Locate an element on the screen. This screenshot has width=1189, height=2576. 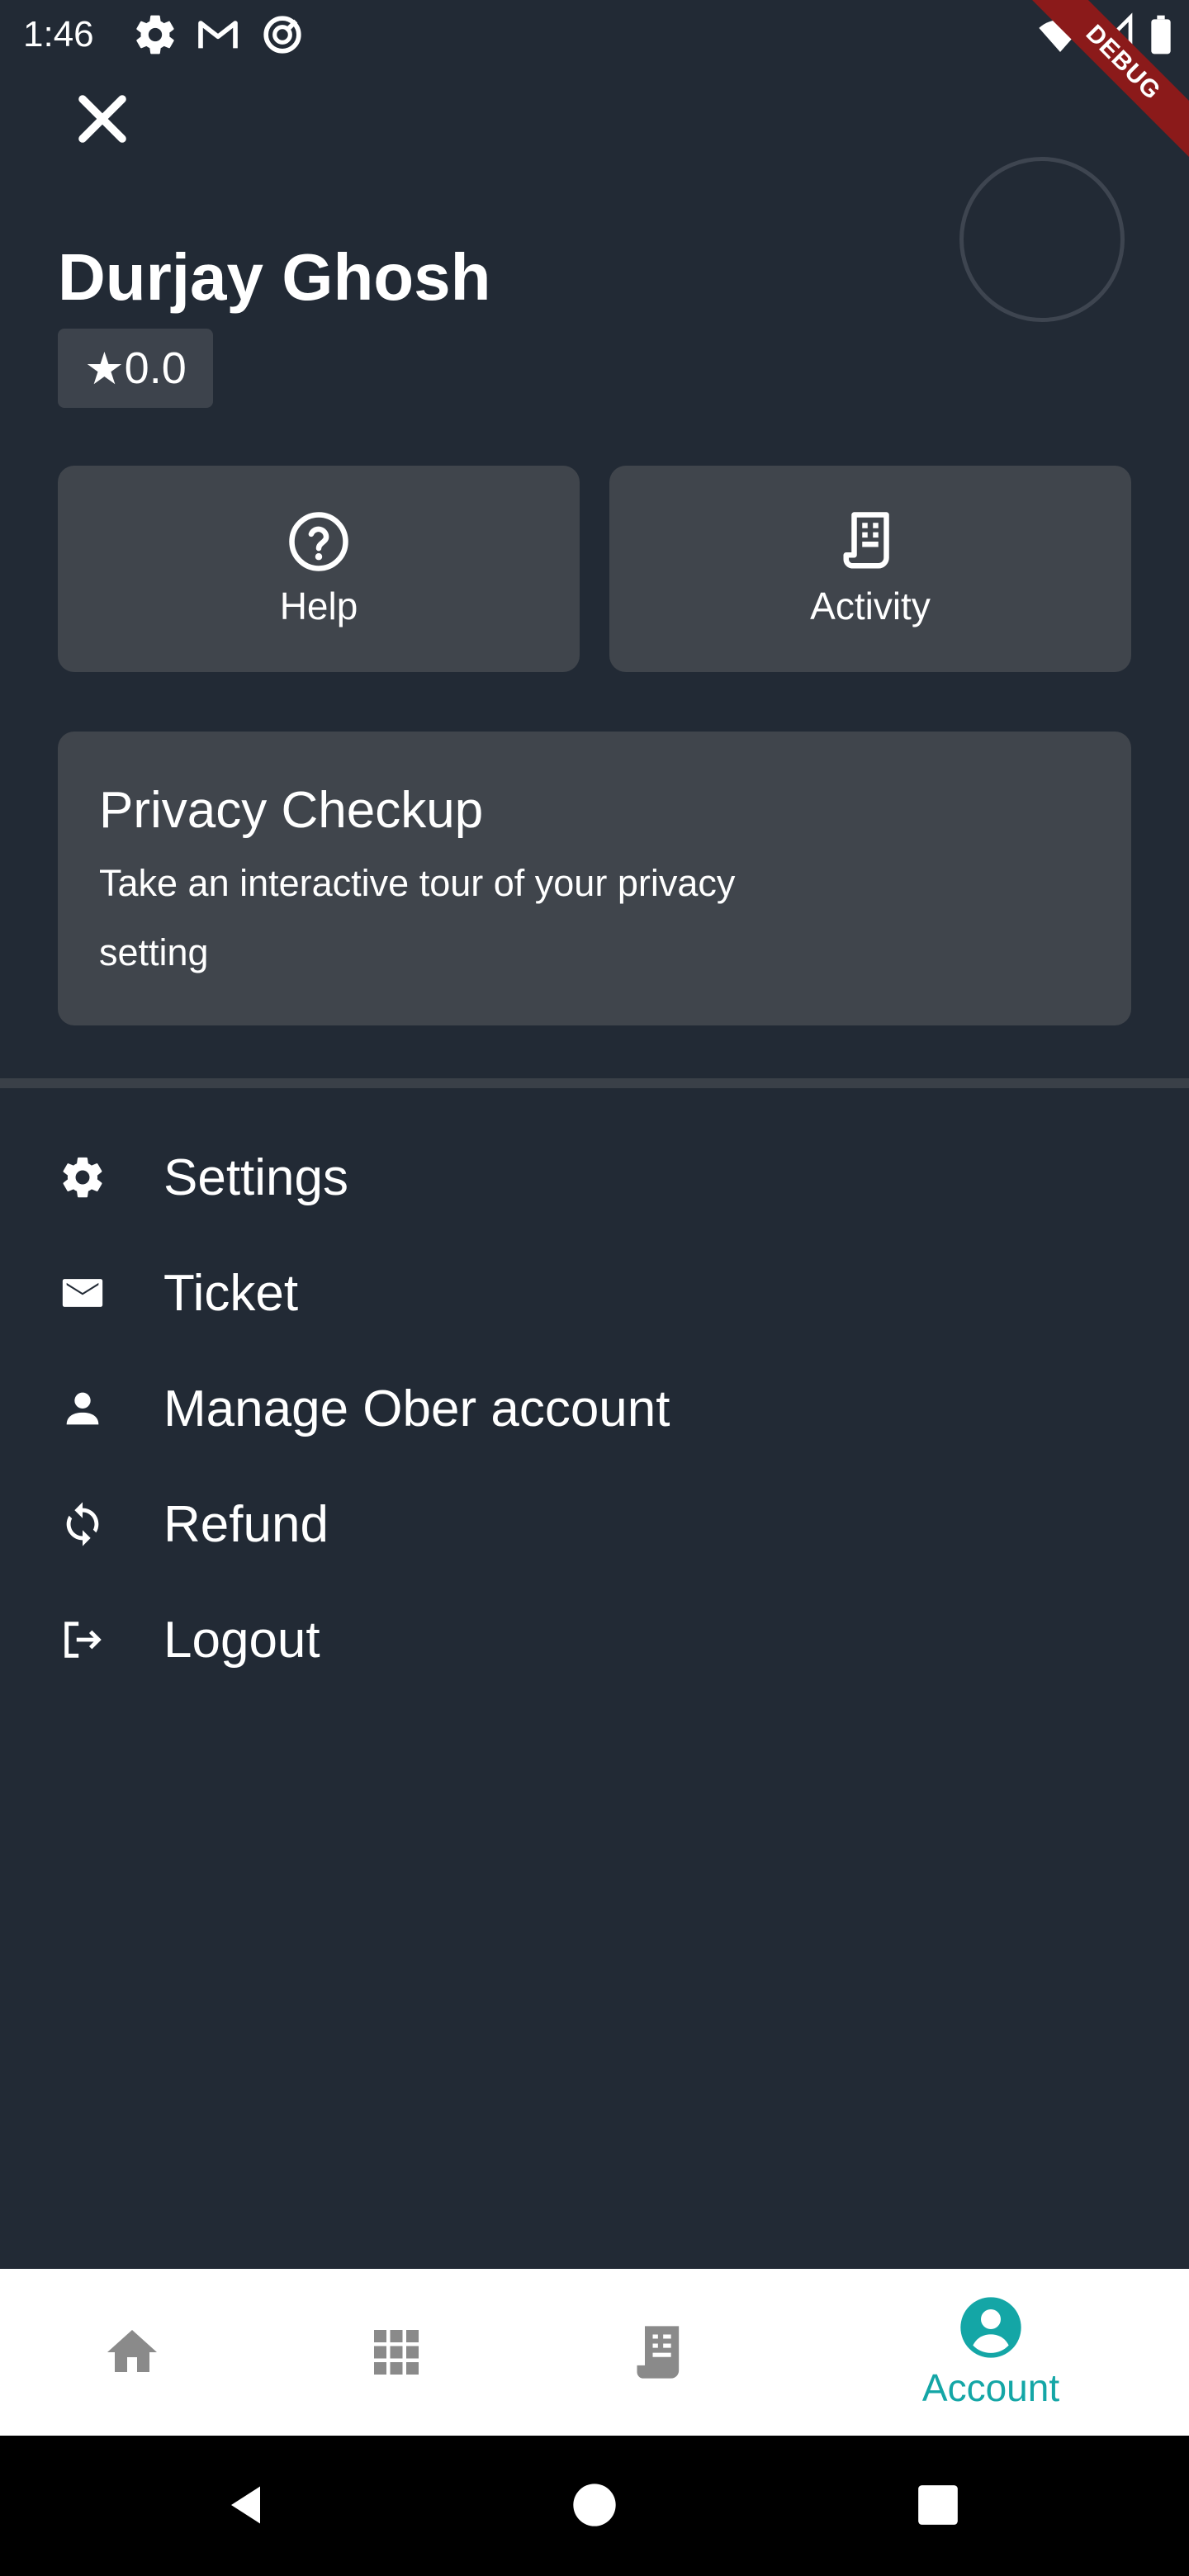
mail-icon is located at coordinates (82, 1293).